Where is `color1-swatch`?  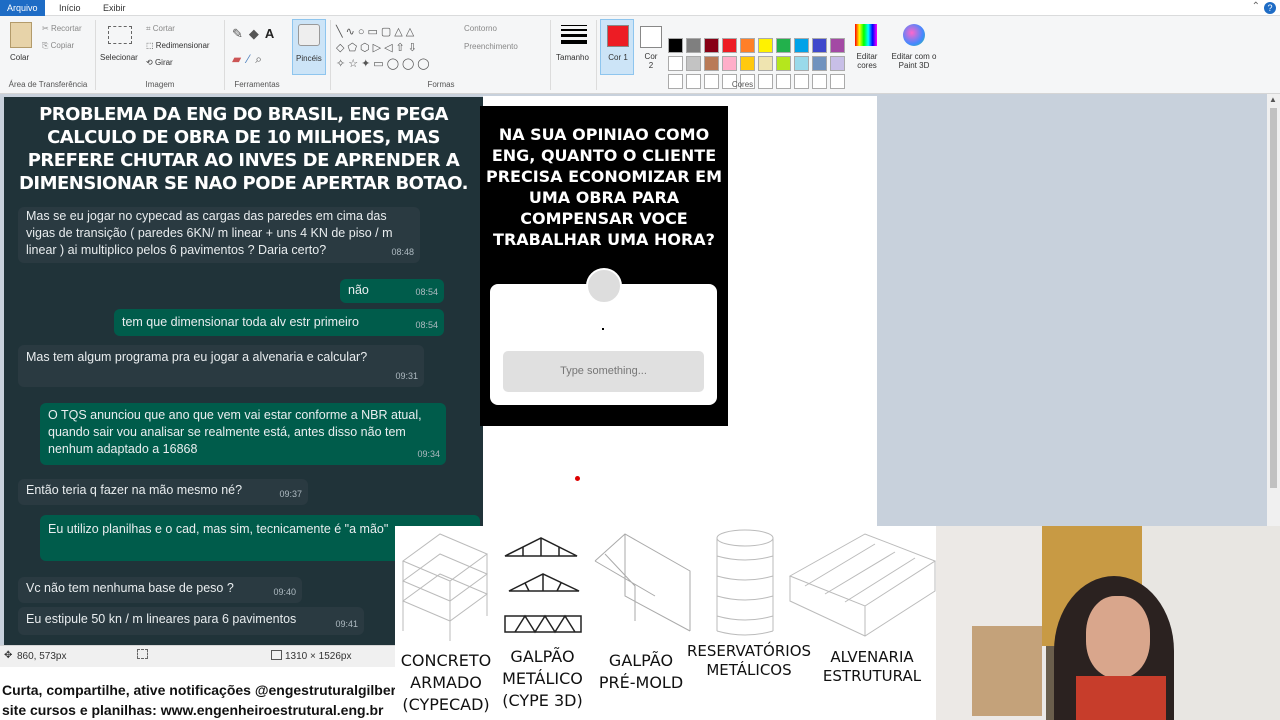
color1-swatch is located at coordinates (618, 36).